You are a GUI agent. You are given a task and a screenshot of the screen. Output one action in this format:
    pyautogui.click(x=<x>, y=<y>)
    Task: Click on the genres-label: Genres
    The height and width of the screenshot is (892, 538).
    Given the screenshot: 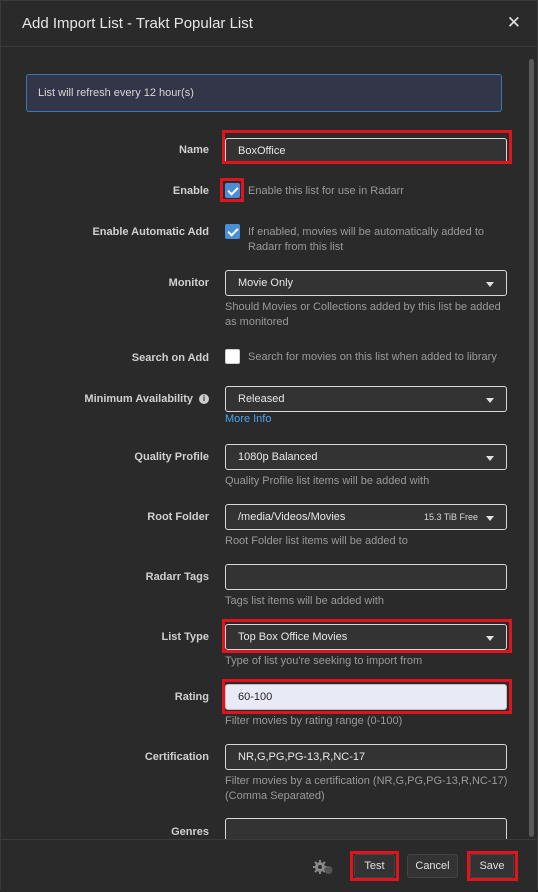 What is the action you would take?
    pyautogui.click(x=190, y=832)
    